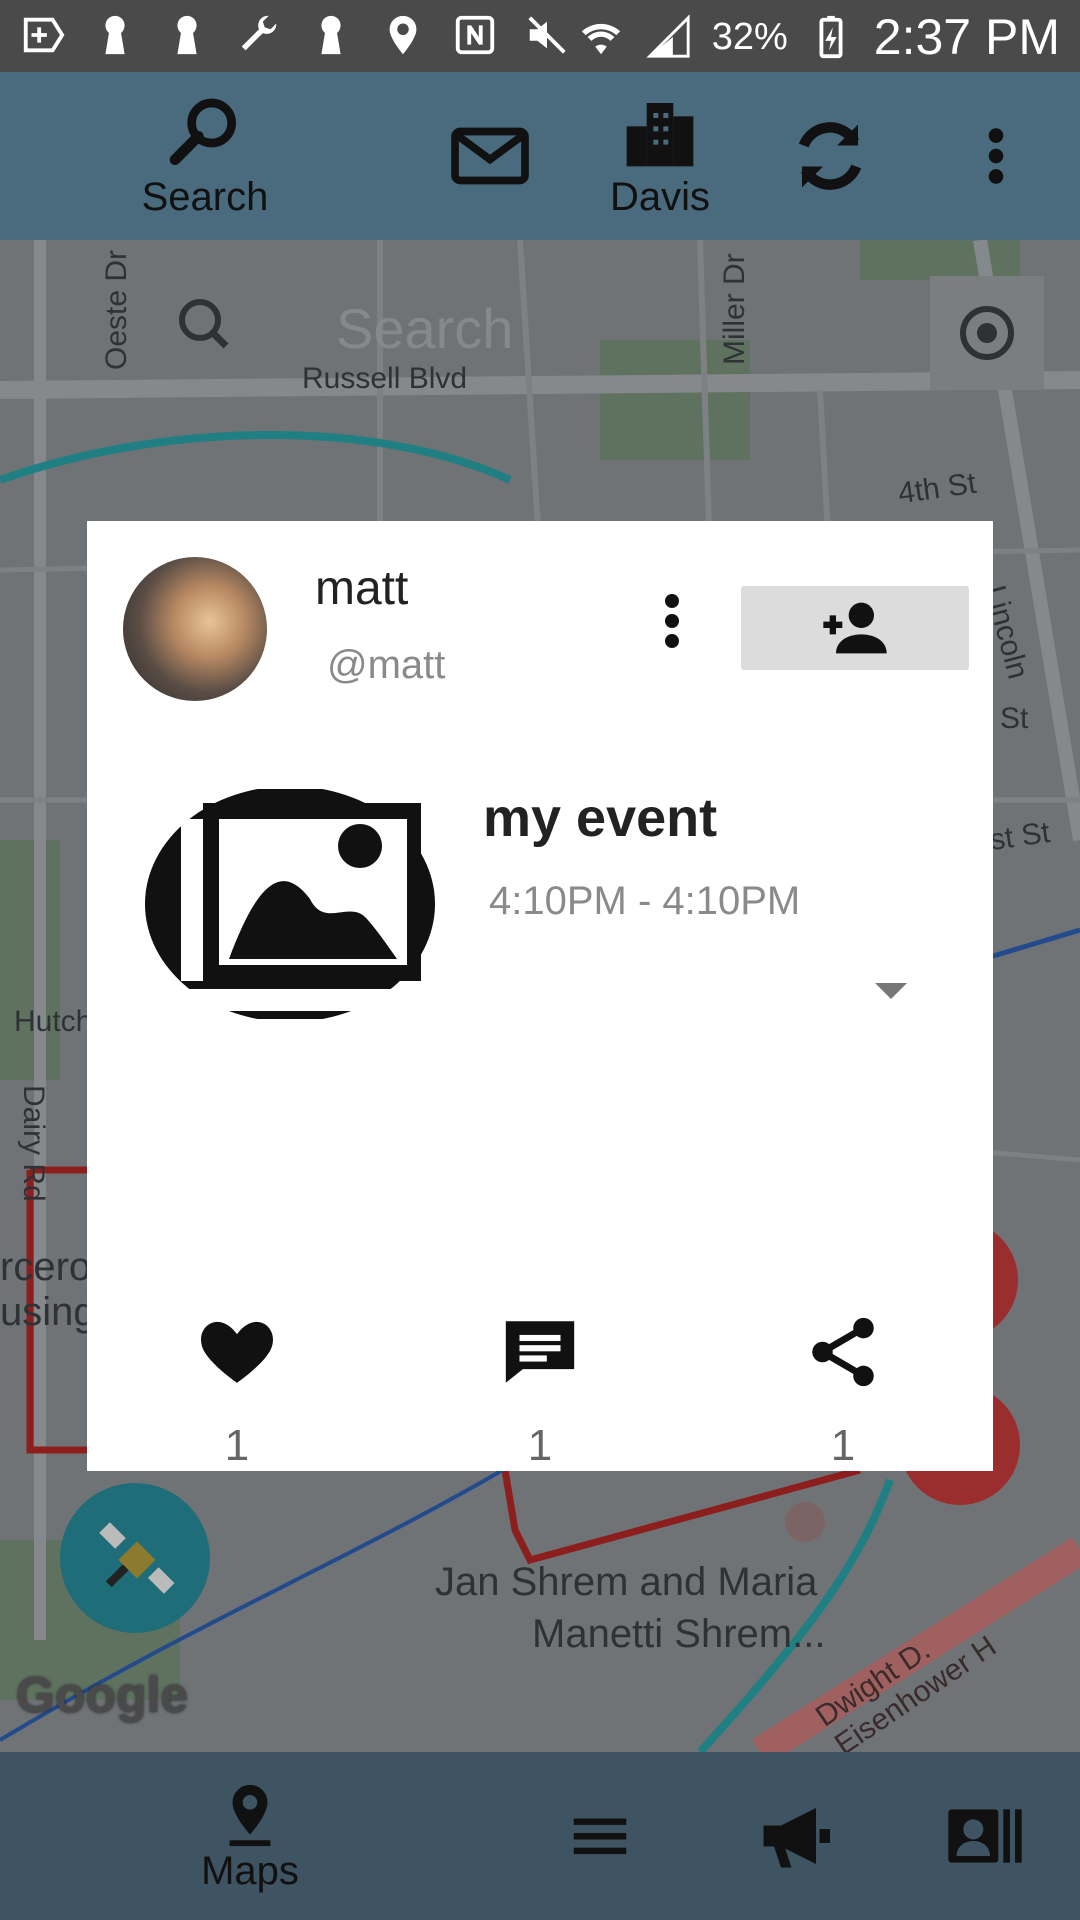  Describe the element at coordinates (53, 1021) in the screenshot. I see `map-label-hutch: Hutch` at that location.